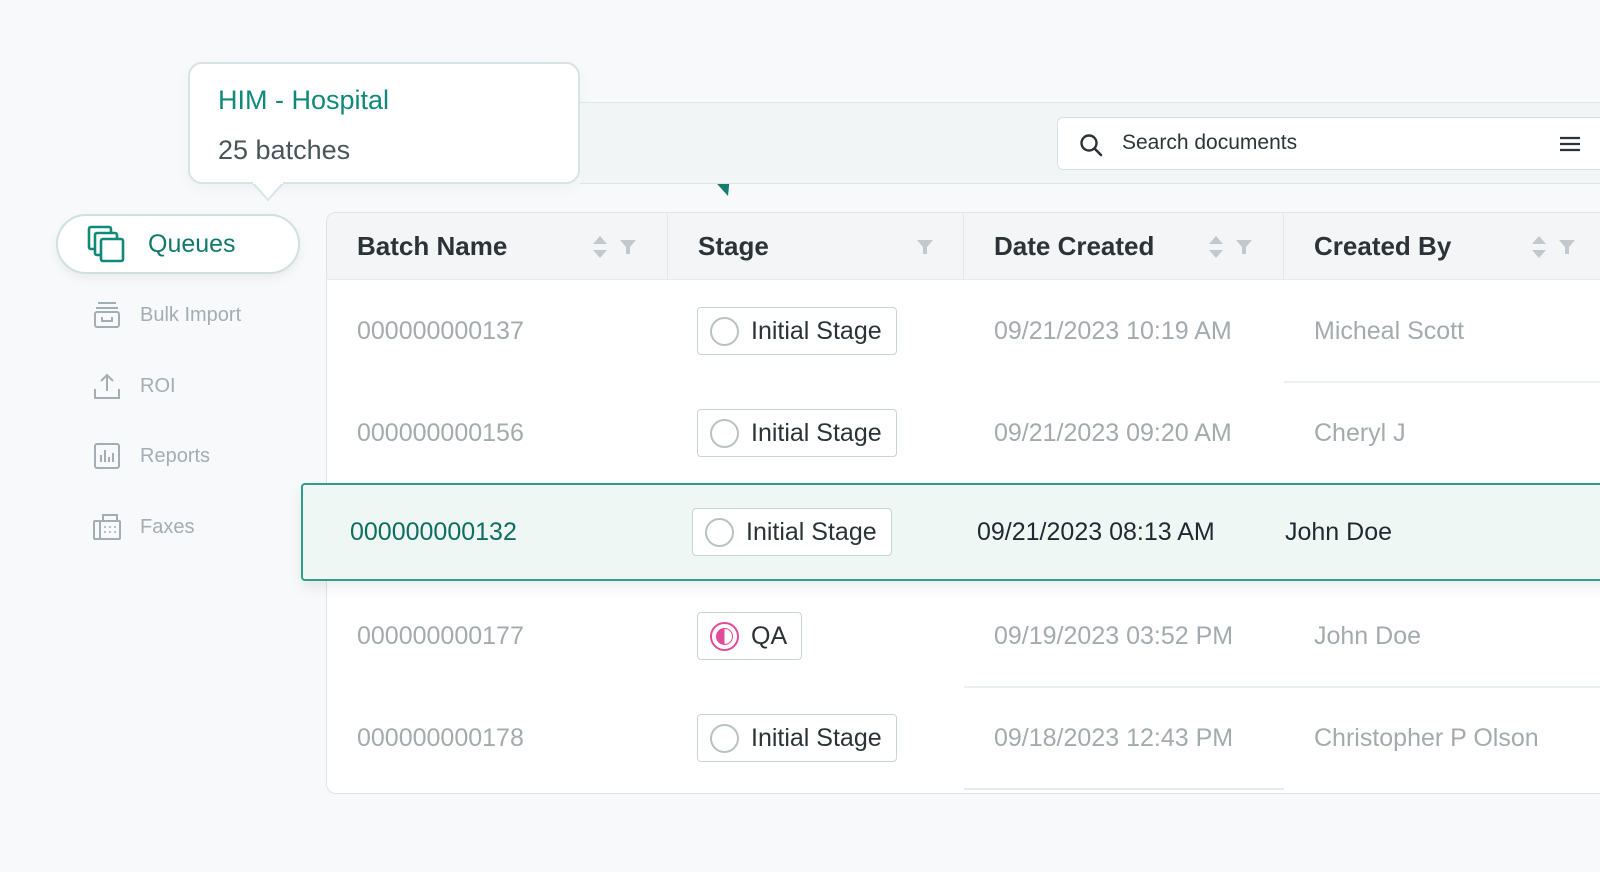 The width and height of the screenshot is (1600, 872). Describe the element at coordinates (1124, 789) in the screenshot. I see `row-divider` at that location.